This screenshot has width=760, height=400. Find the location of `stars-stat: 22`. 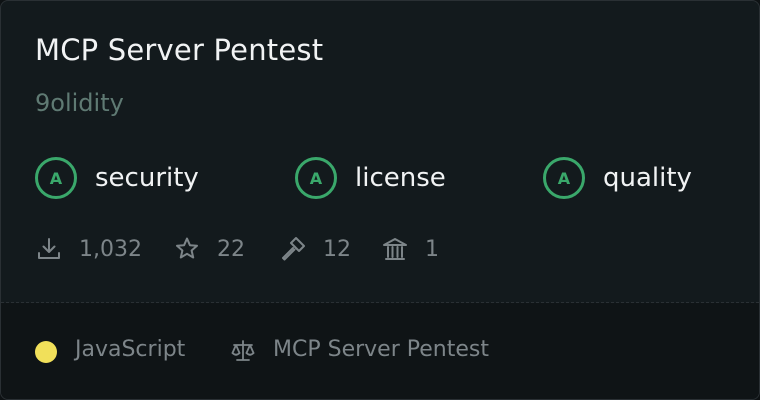

stars-stat: 22 is located at coordinates (209, 249).